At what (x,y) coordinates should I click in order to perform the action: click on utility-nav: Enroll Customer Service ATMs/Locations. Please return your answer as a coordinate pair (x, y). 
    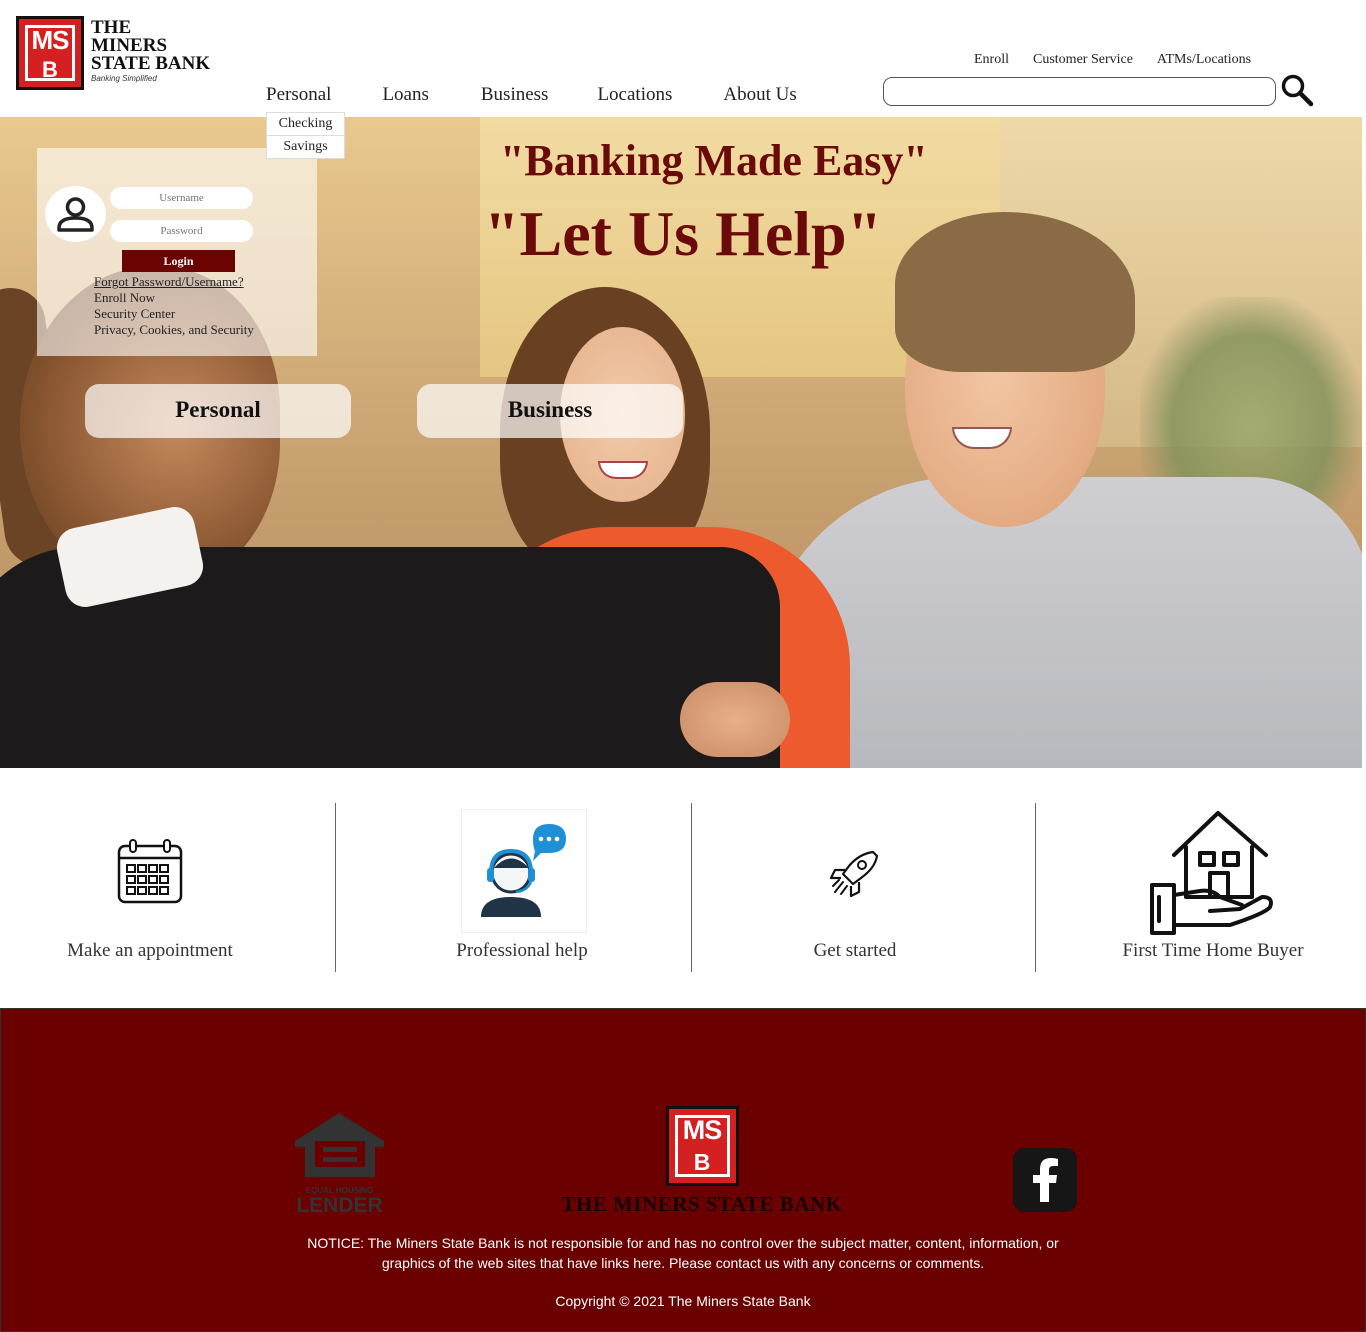
    Looking at the image, I should click on (1112, 60).